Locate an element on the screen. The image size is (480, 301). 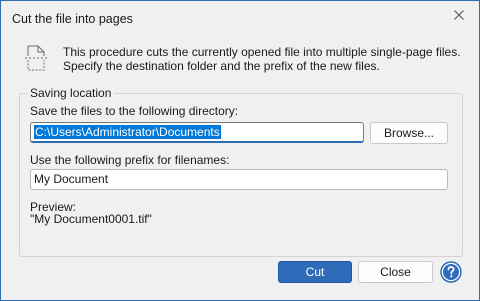
document-split-icon is located at coordinates (36, 58).